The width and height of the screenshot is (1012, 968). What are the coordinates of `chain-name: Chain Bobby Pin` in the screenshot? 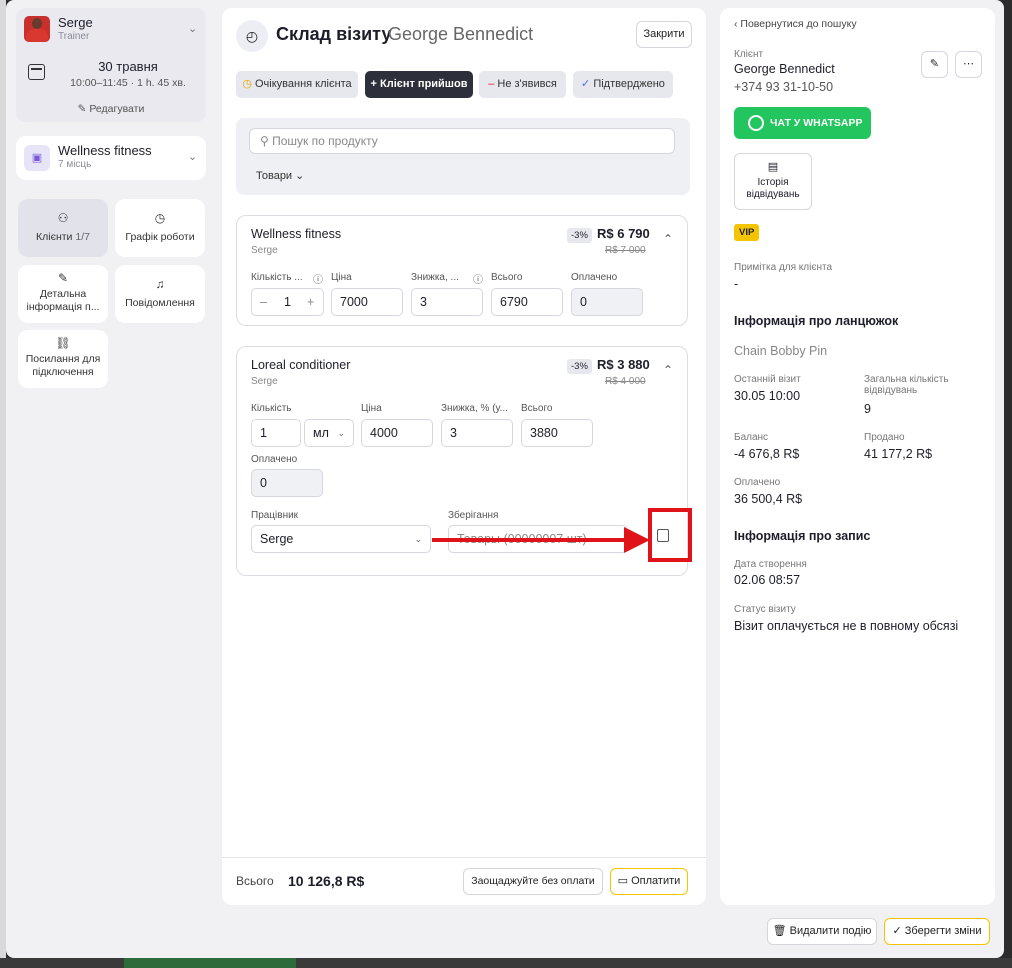 It's located at (781, 351).